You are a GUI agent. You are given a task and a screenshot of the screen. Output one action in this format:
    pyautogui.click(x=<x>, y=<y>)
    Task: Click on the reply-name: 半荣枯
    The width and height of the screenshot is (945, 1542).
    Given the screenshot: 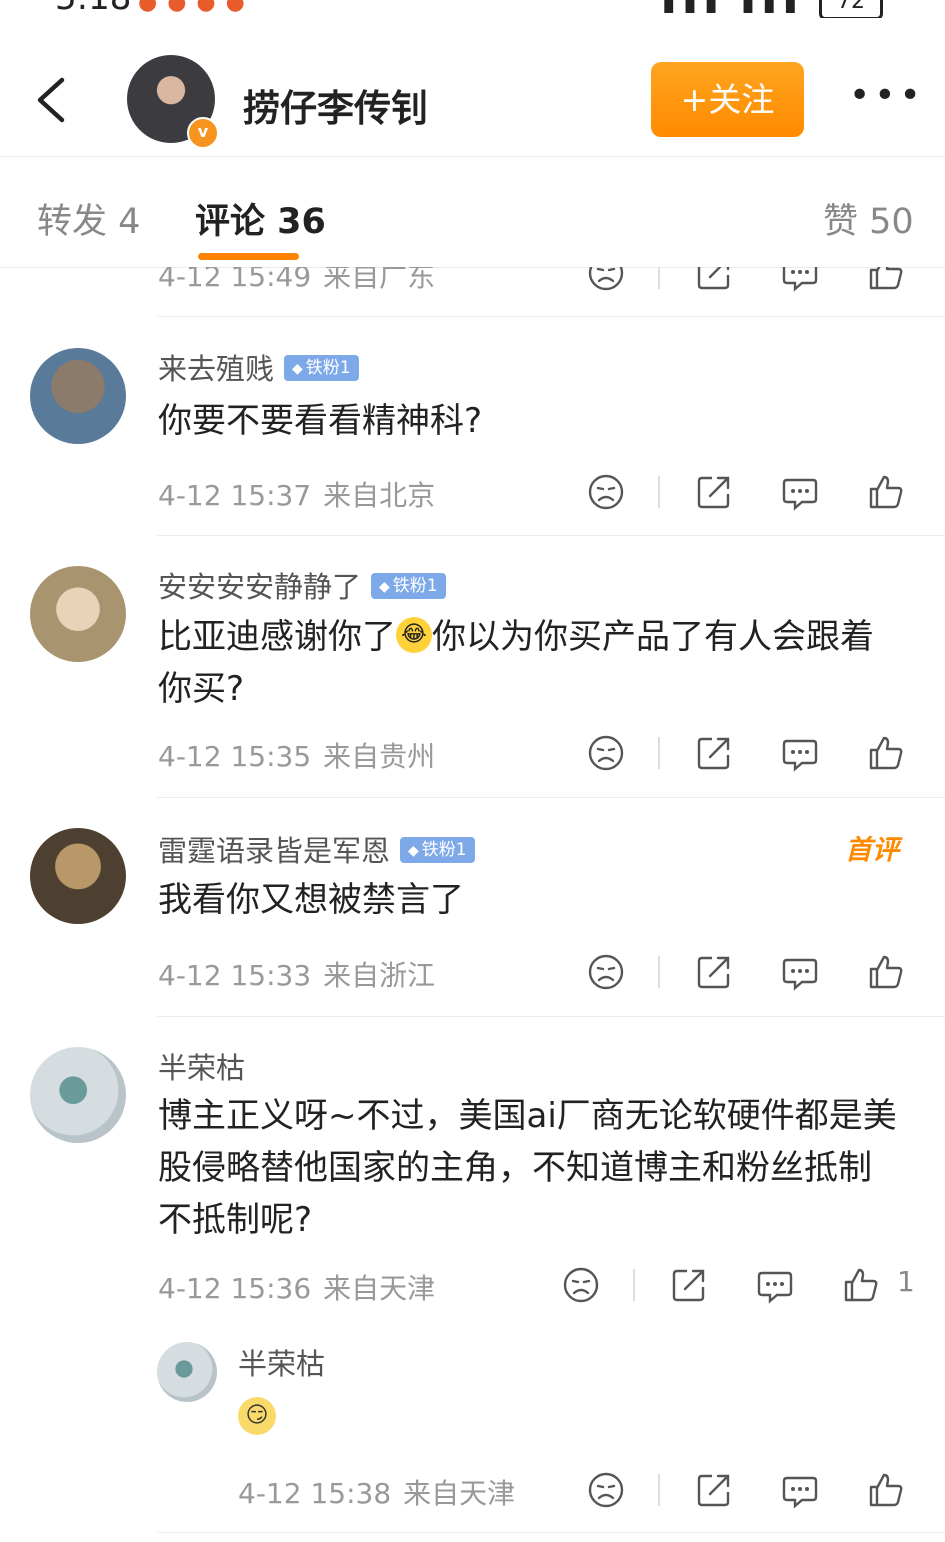 What is the action you would take?
    pyautogui.click(x=281, y=1362)
    